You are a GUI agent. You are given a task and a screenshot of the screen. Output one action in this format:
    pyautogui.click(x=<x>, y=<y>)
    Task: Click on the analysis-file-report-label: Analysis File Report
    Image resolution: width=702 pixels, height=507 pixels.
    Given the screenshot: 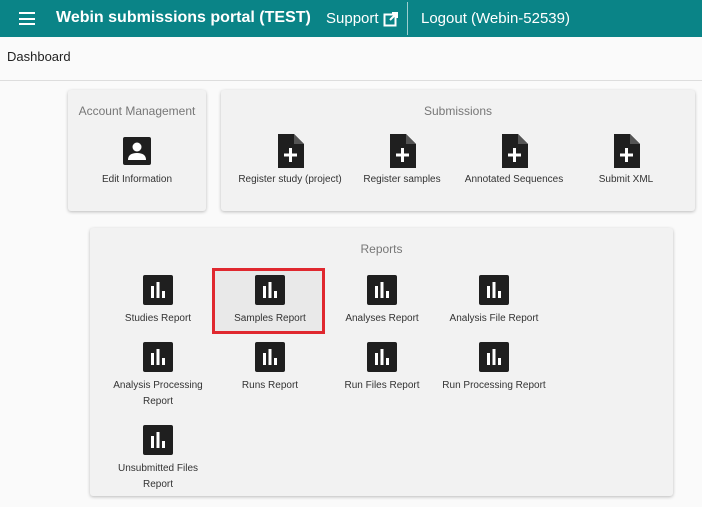 What is the action you would take?
    pyautogui.click(x=494, y=318)
    